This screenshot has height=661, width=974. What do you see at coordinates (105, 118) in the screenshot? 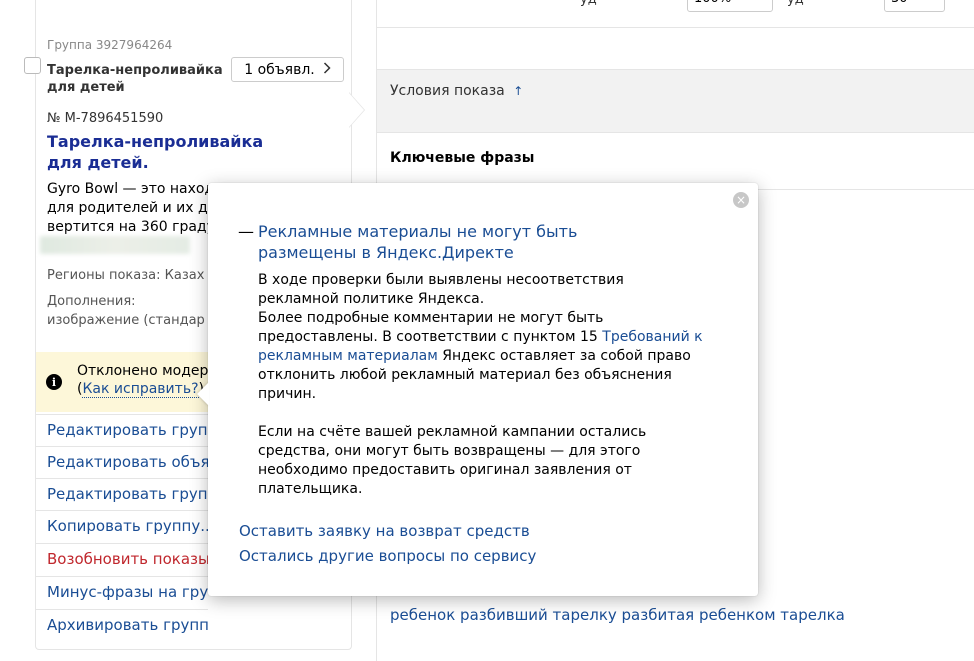
I see `ad-number: № M-7896451590` at bounding box center [105, 118].